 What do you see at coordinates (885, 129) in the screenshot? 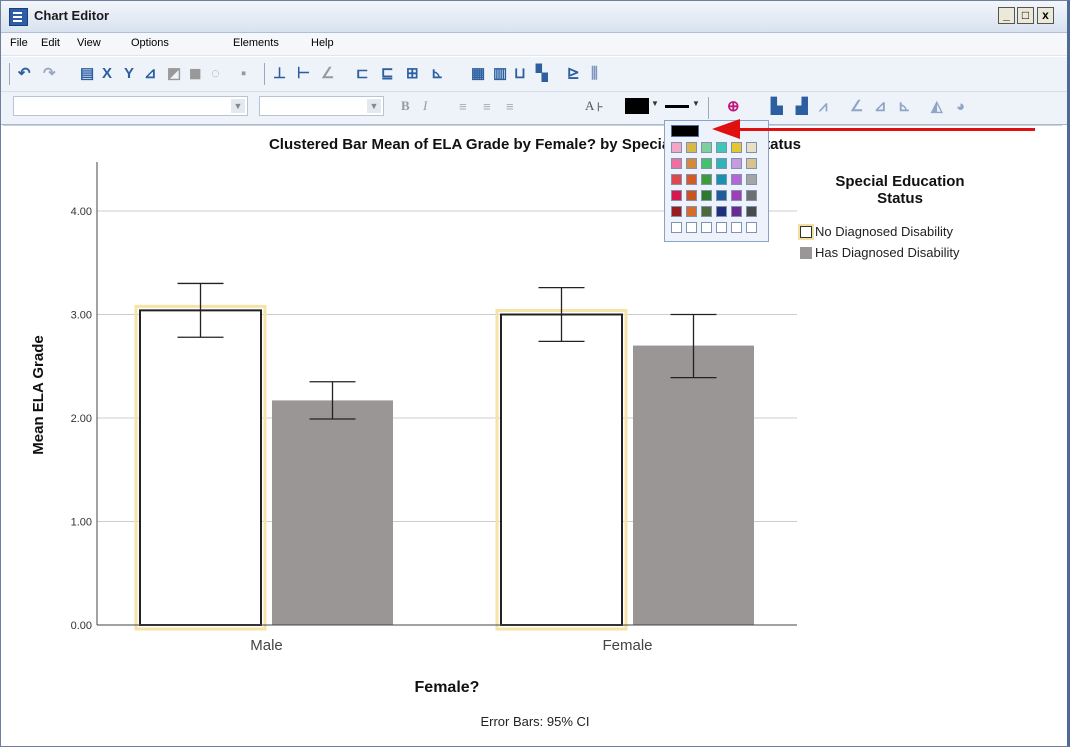
I see `annotation-arrow-line` at bounding box center [885, 129].